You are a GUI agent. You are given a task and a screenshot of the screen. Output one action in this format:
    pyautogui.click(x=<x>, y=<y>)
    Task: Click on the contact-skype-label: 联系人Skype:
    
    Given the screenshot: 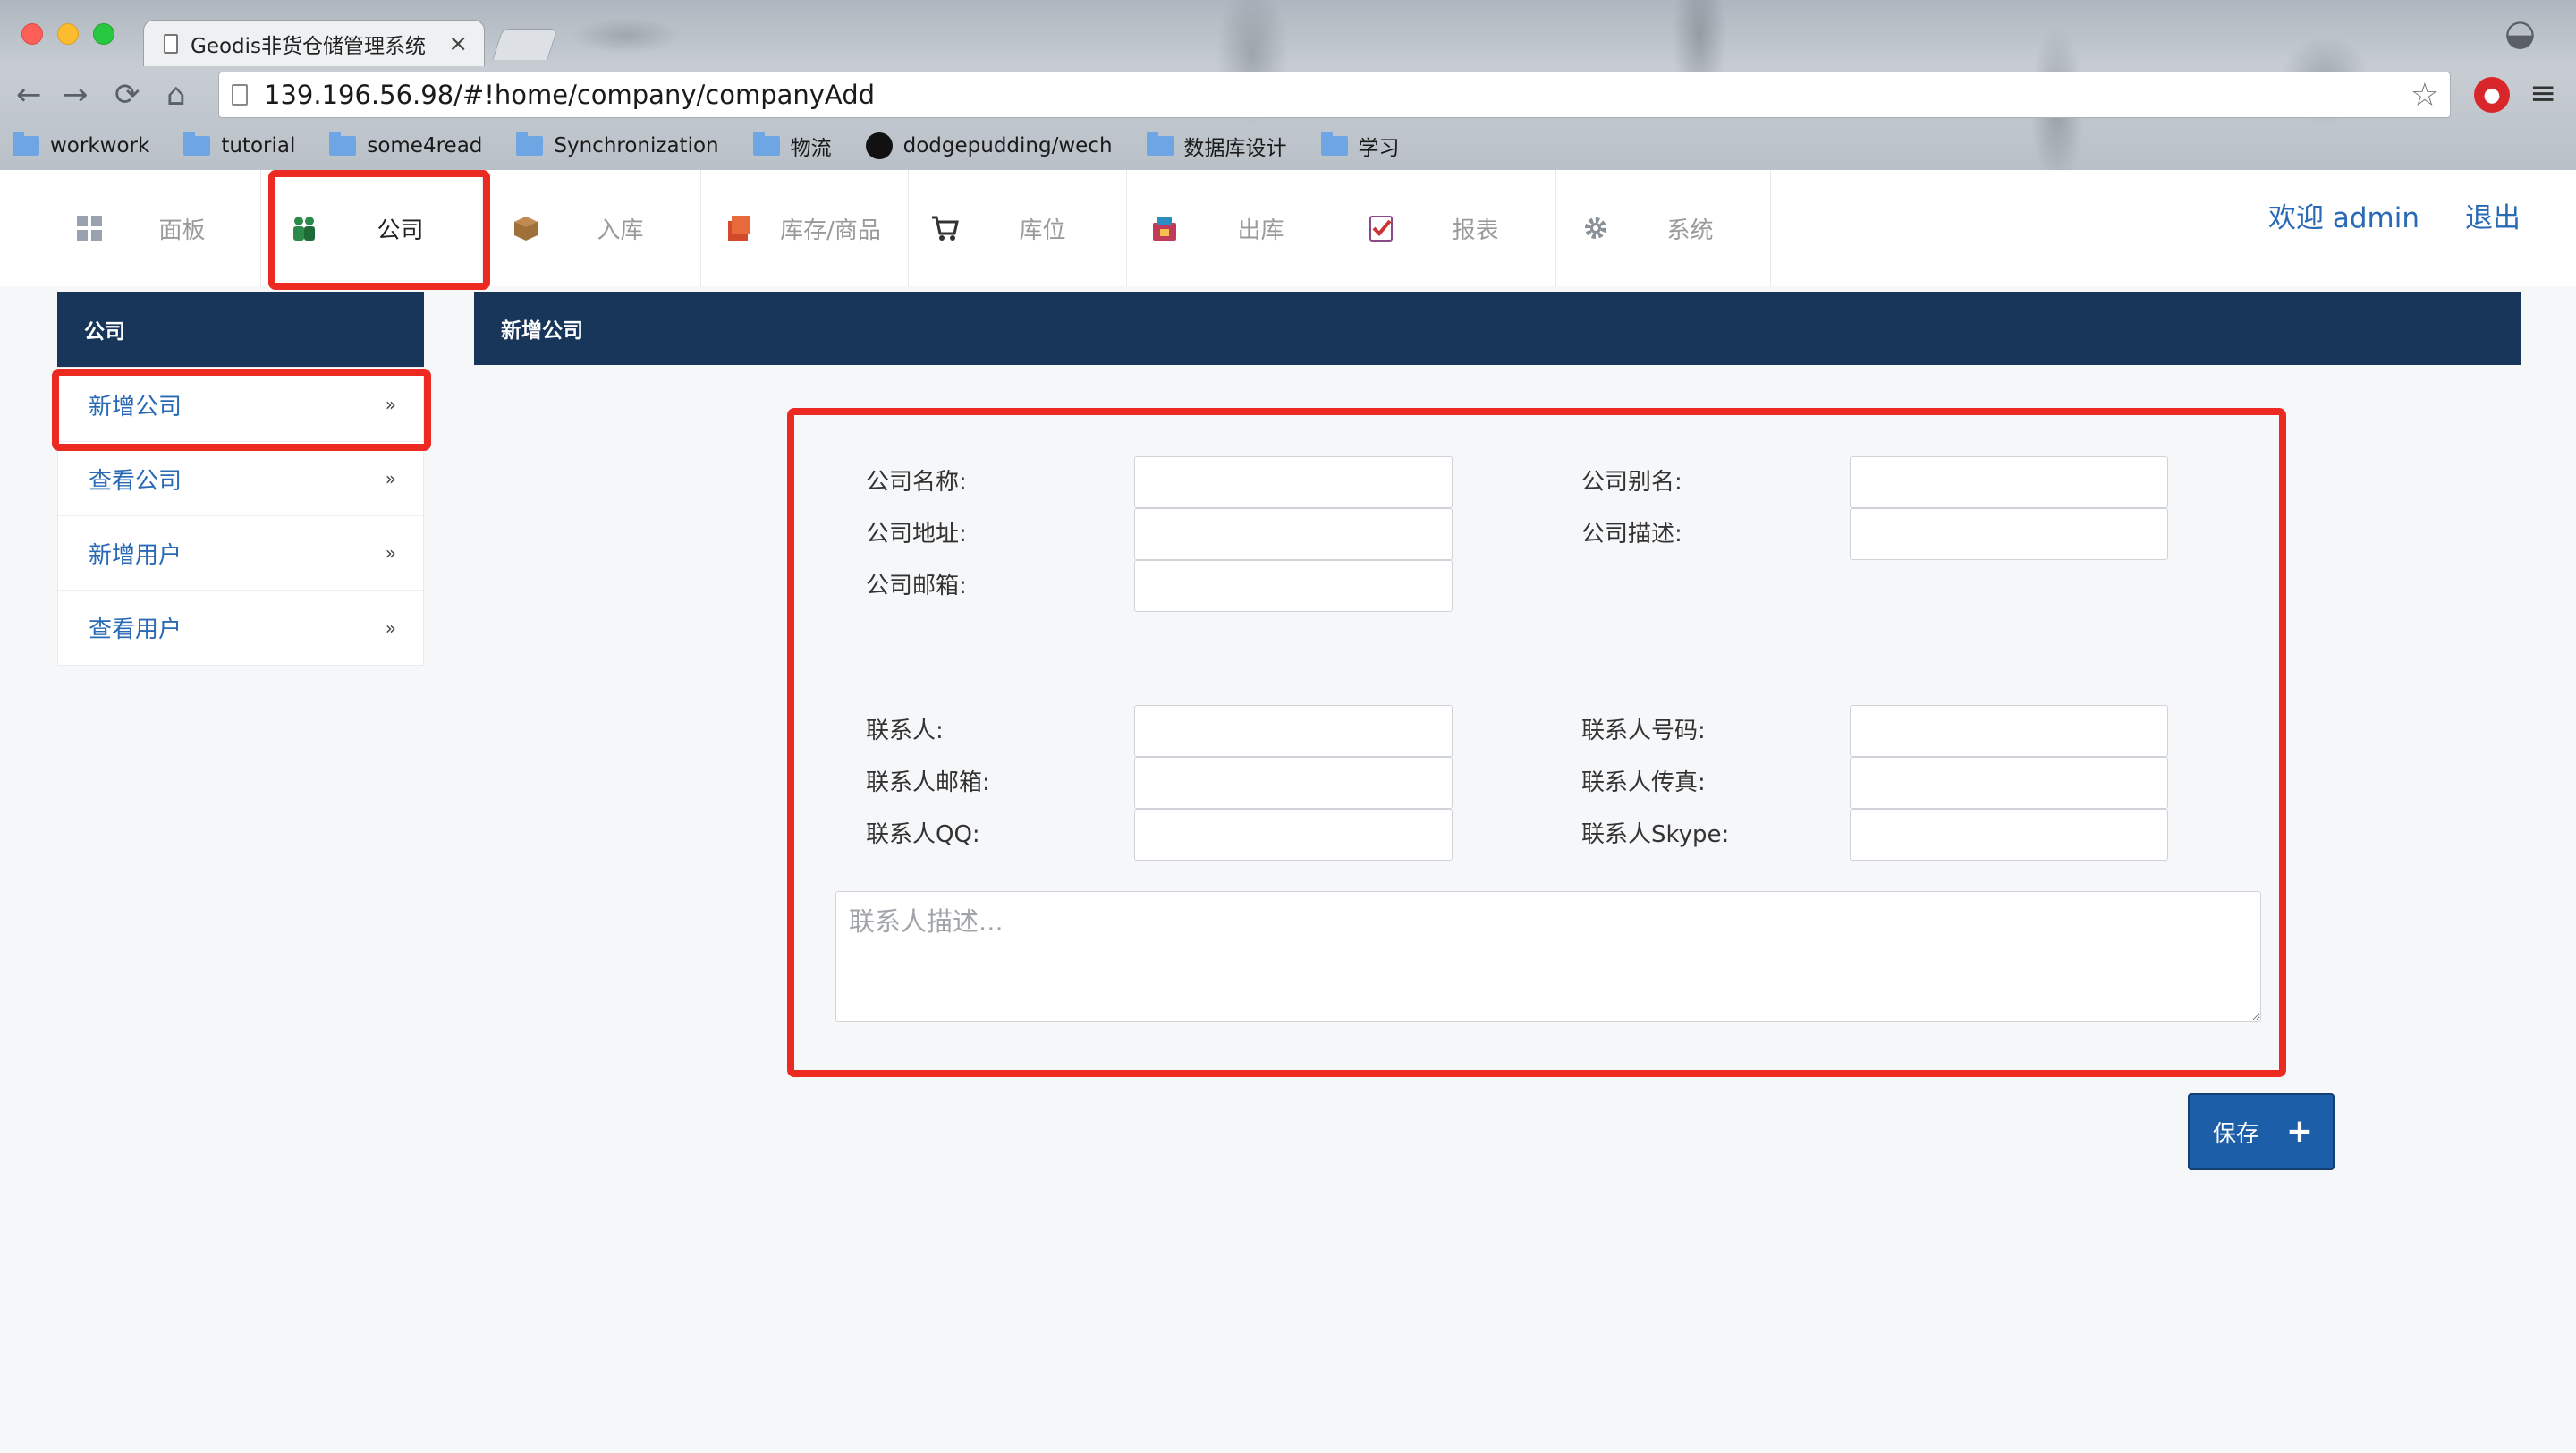 What is the action you would take?
    pyautogui.click(x=1655, y=834)
    